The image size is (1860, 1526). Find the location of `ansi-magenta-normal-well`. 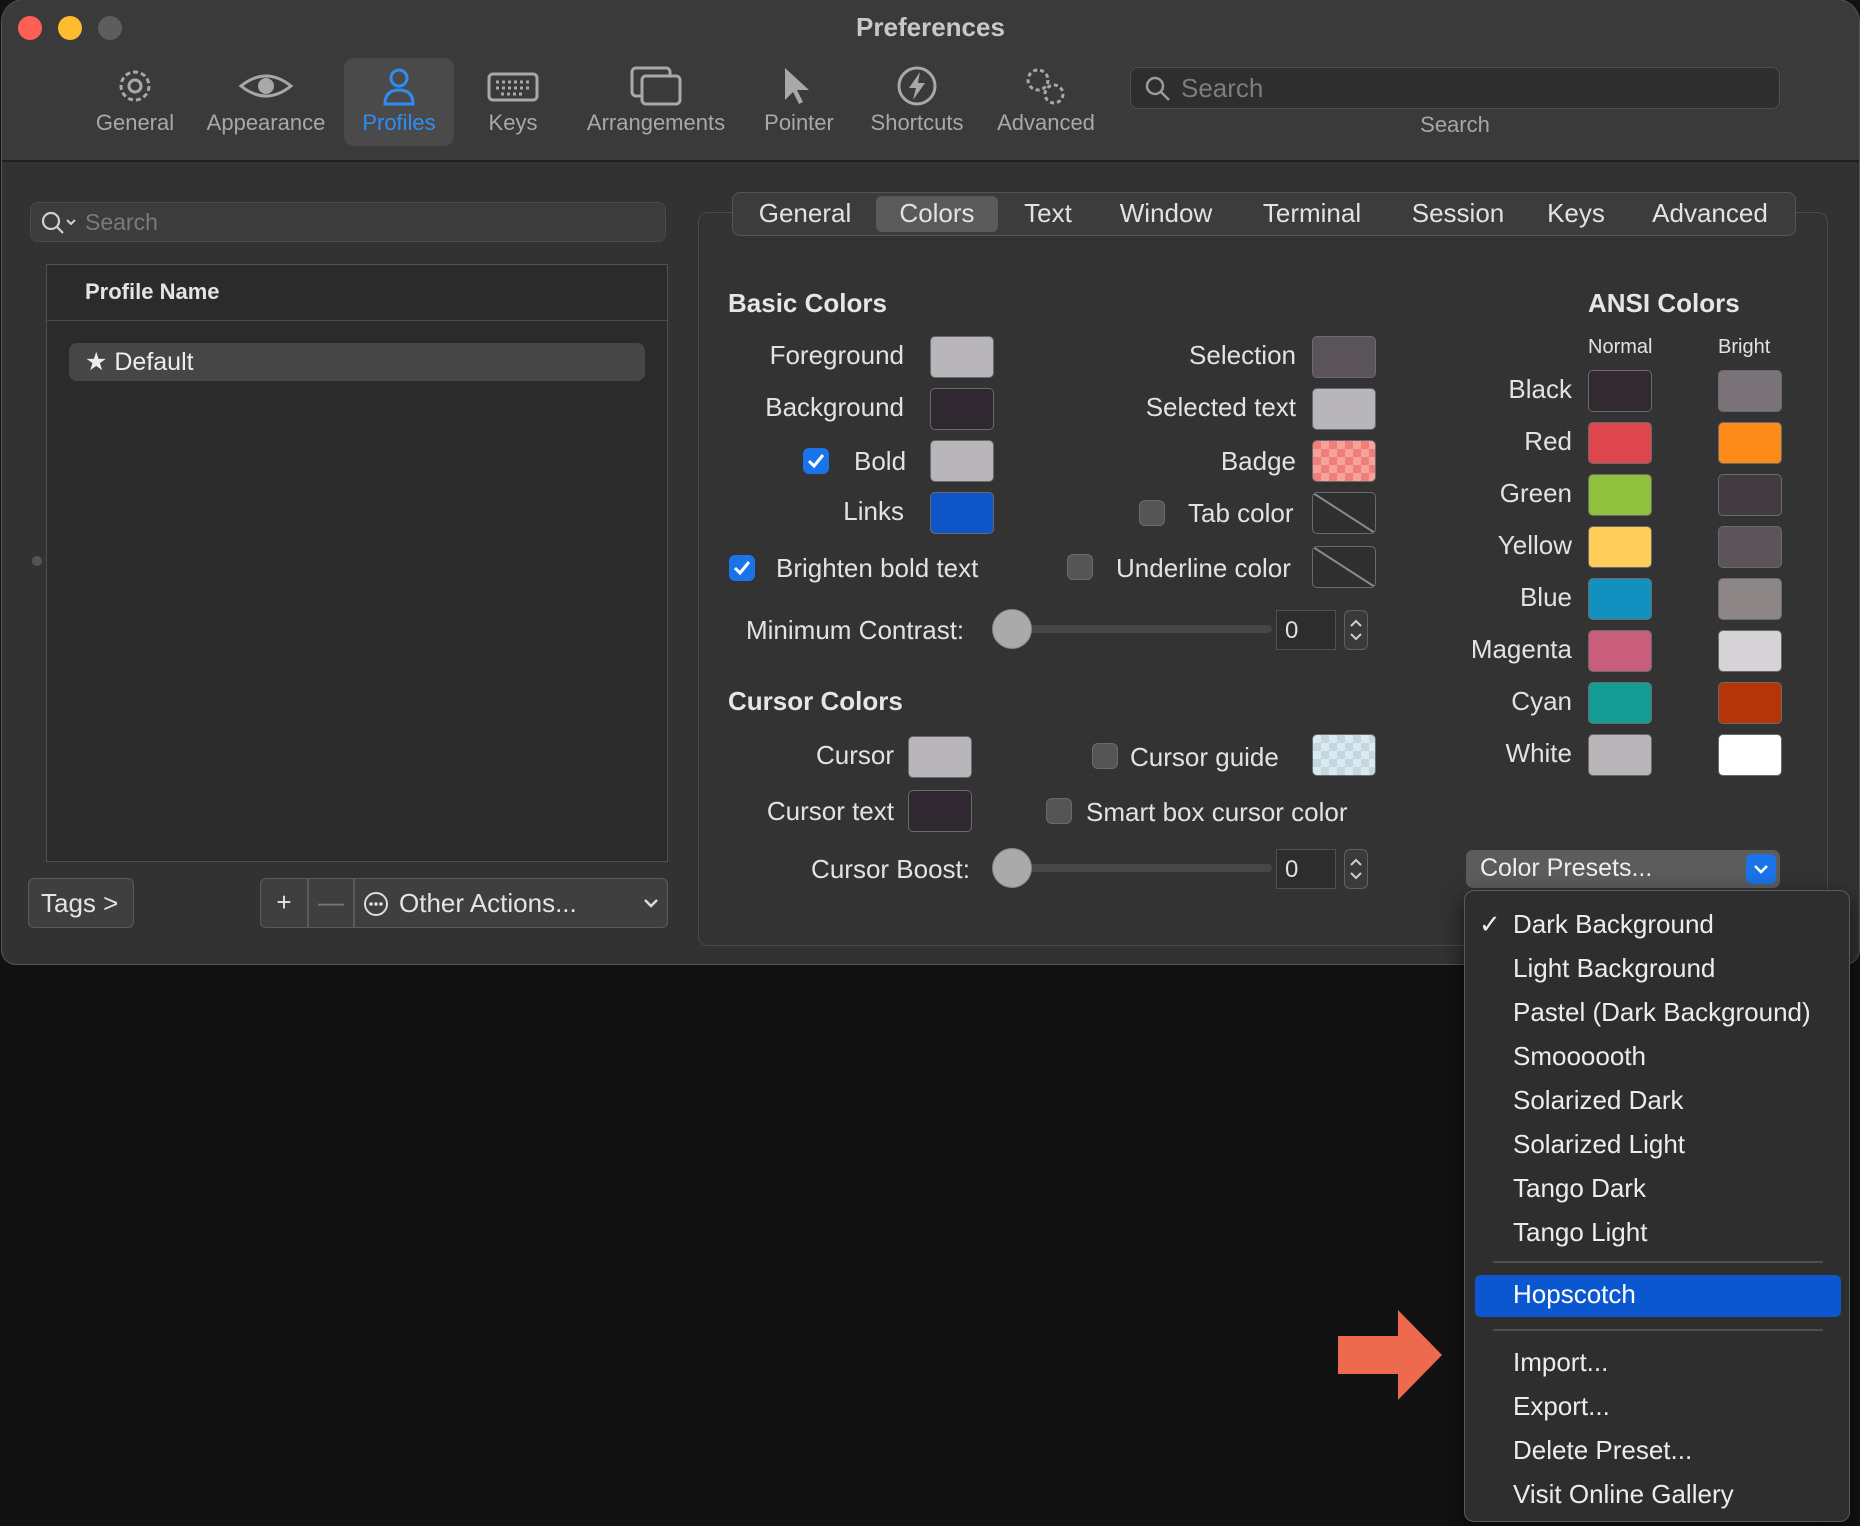

ansi-magenta-normal-well is located at coordinates (1620, 651).